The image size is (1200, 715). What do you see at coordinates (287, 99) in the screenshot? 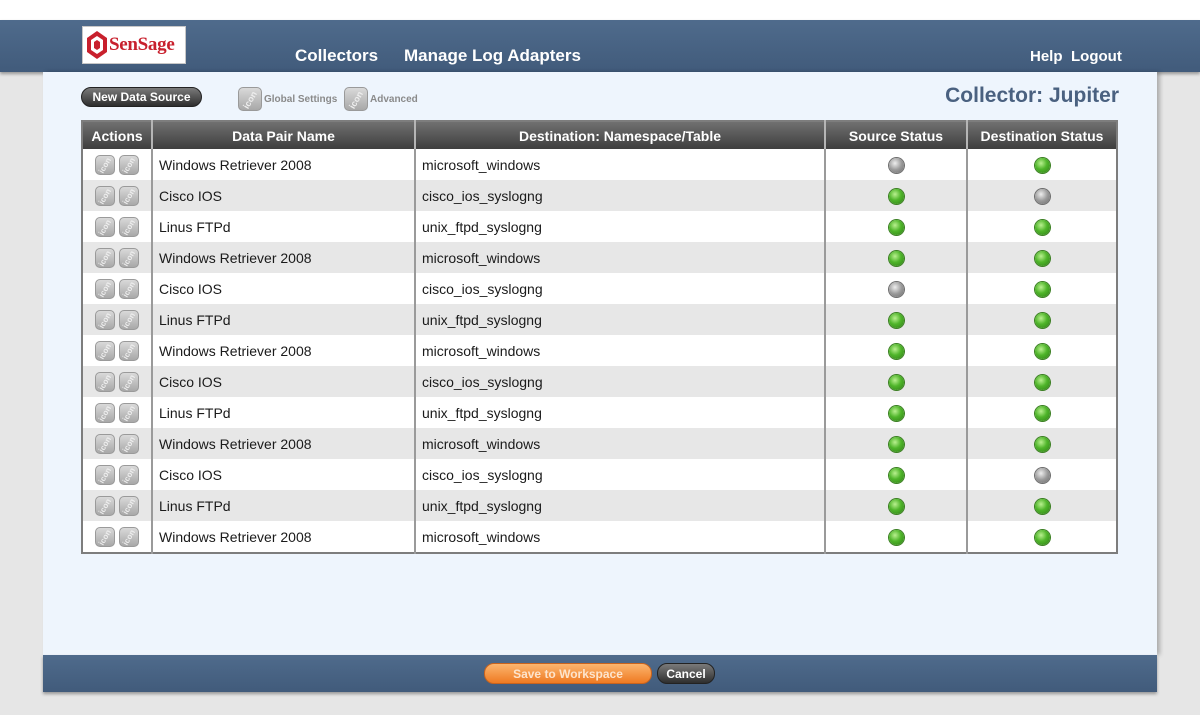
I see `global-settings-button: Global Settings` at bounding box center [287, 99].